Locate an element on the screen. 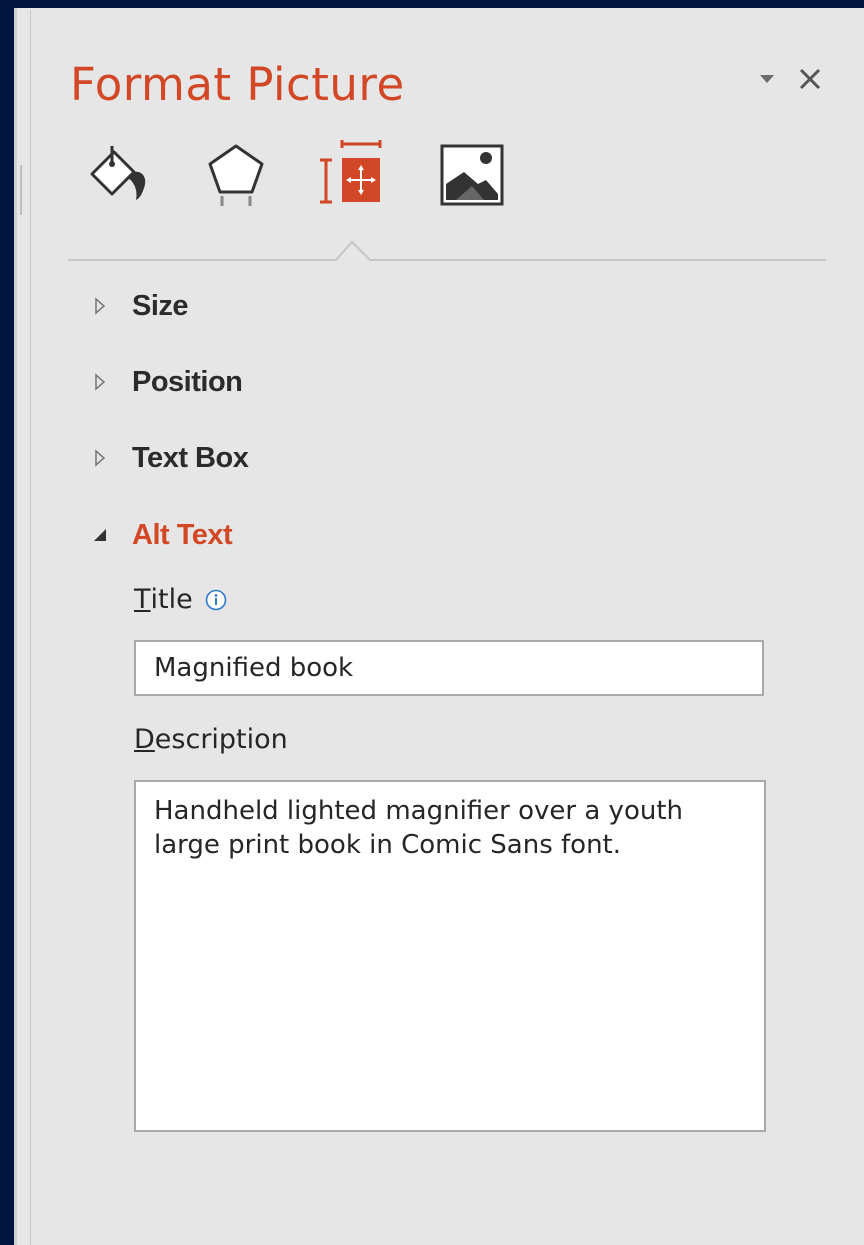 The image size is (864, 1245). tab-size-properties is located at coordinates (352, 174).